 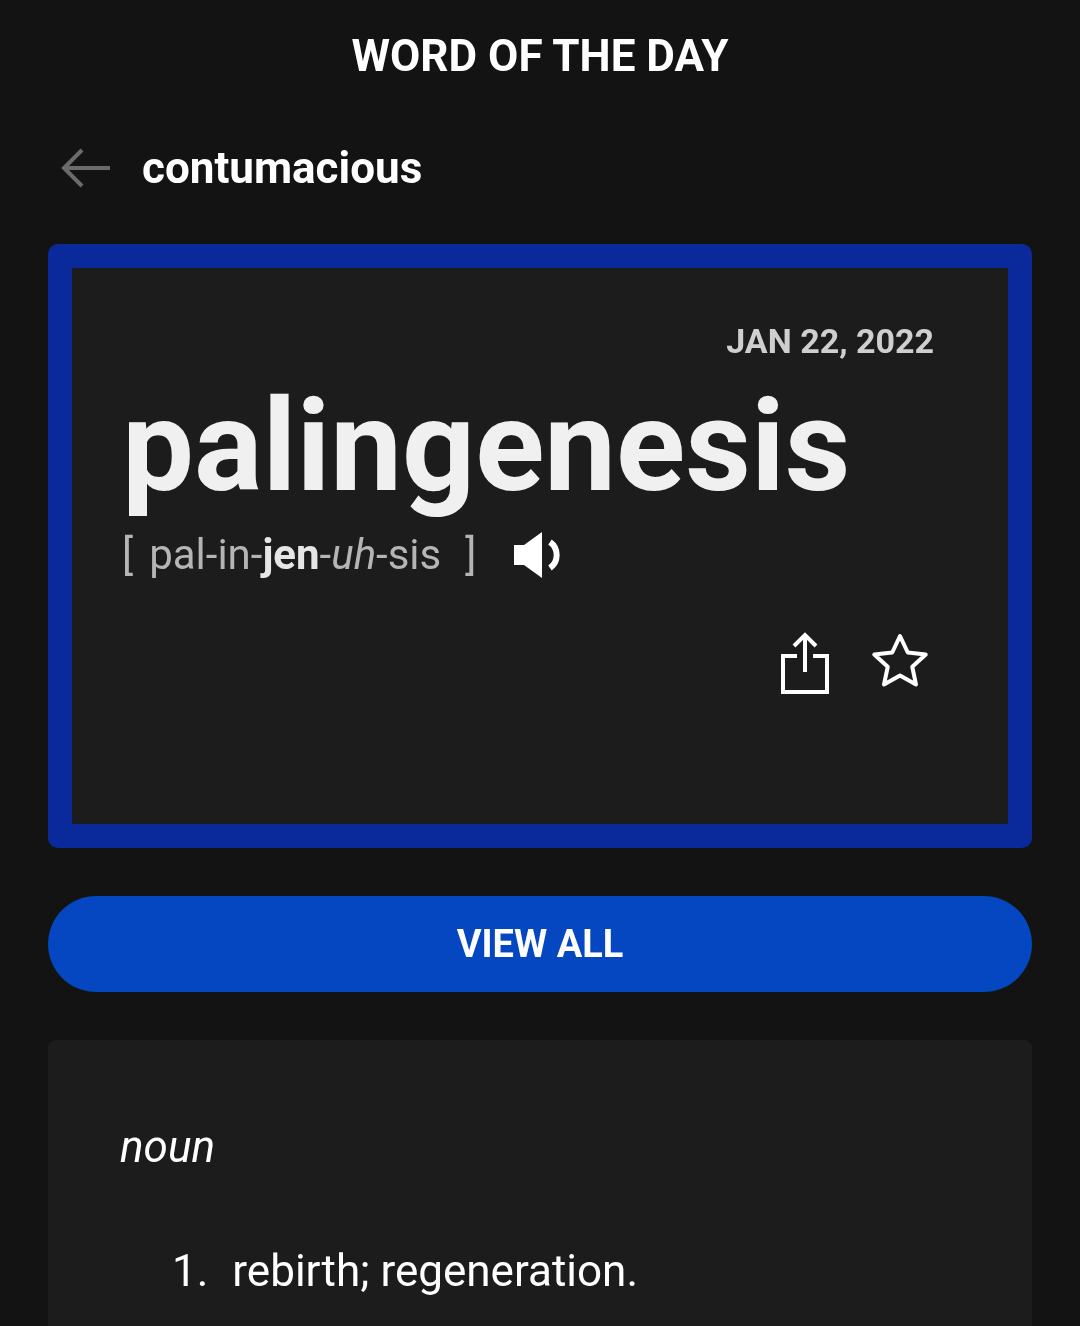 I want to click on bracket: [, so click(x=128, y=555).